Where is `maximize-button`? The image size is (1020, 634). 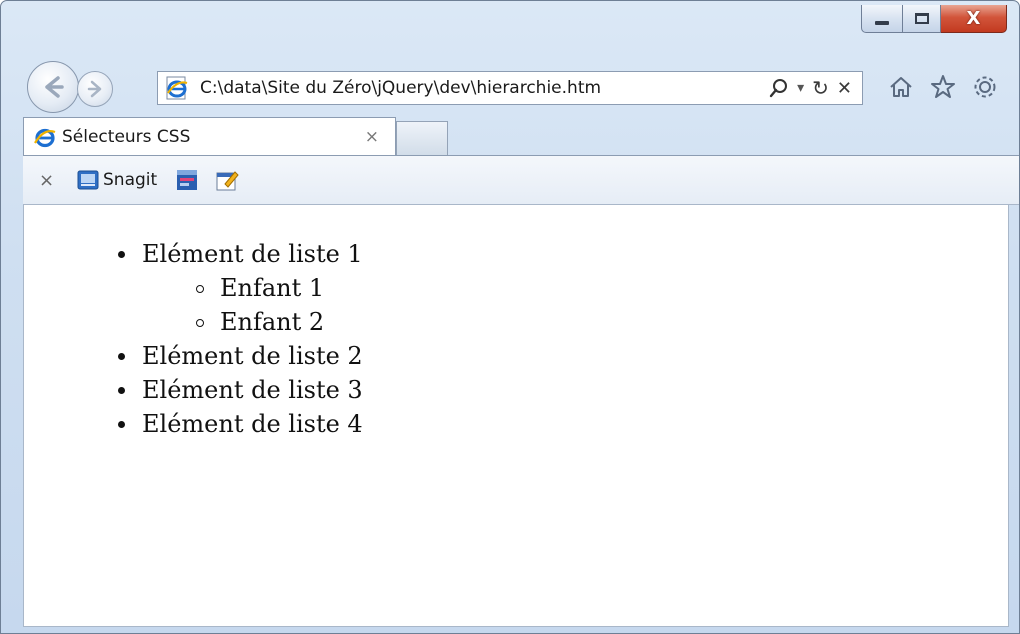
maximize-button is located at coordinates (922, 19).